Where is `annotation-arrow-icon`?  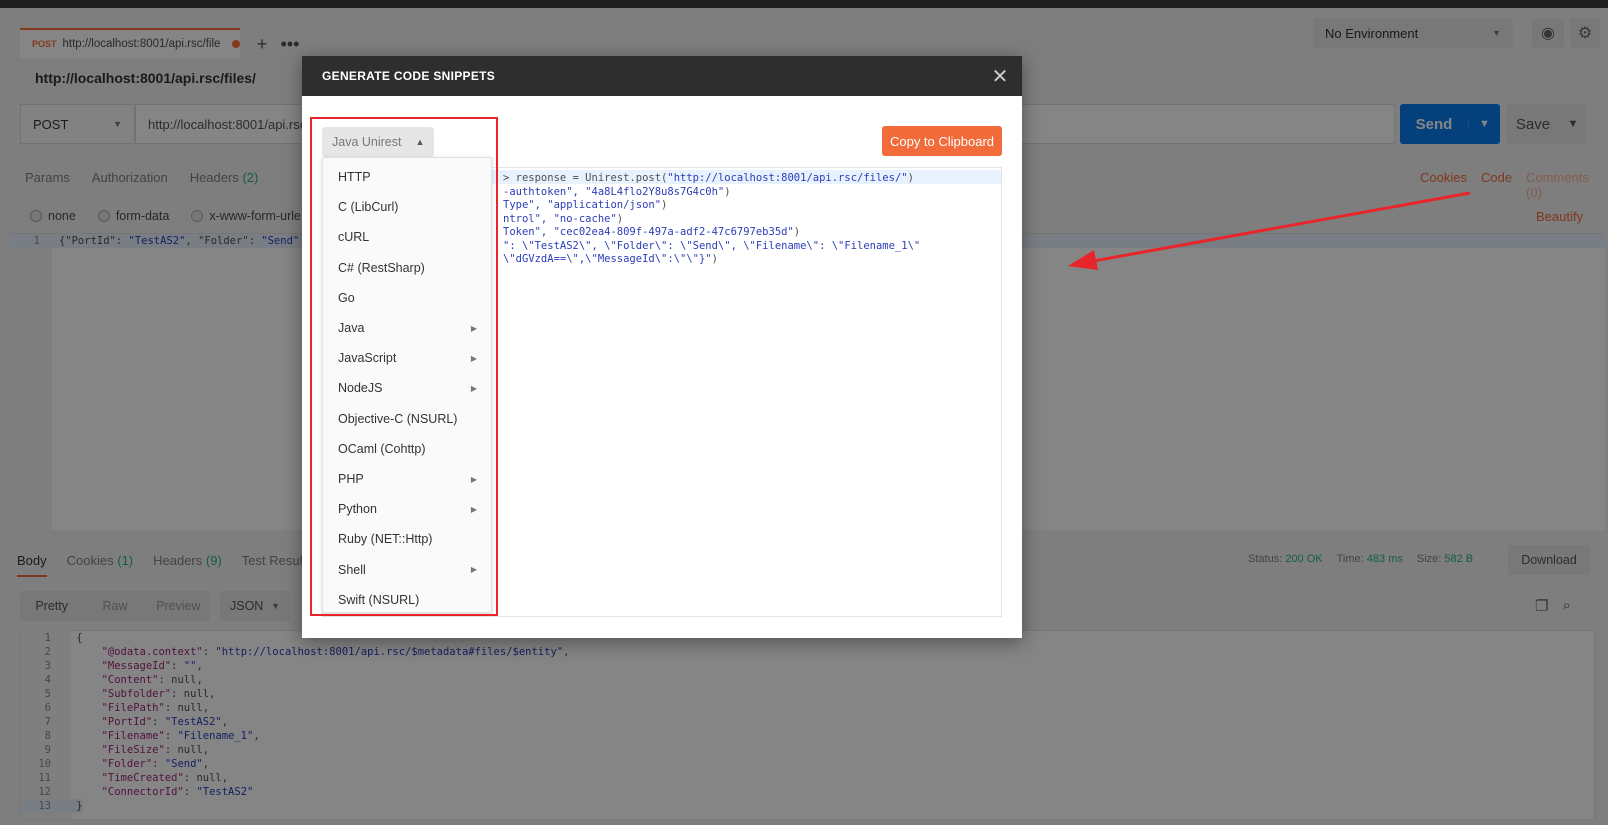
annotation-arrow-icon is located at coordinates (1269, 230).